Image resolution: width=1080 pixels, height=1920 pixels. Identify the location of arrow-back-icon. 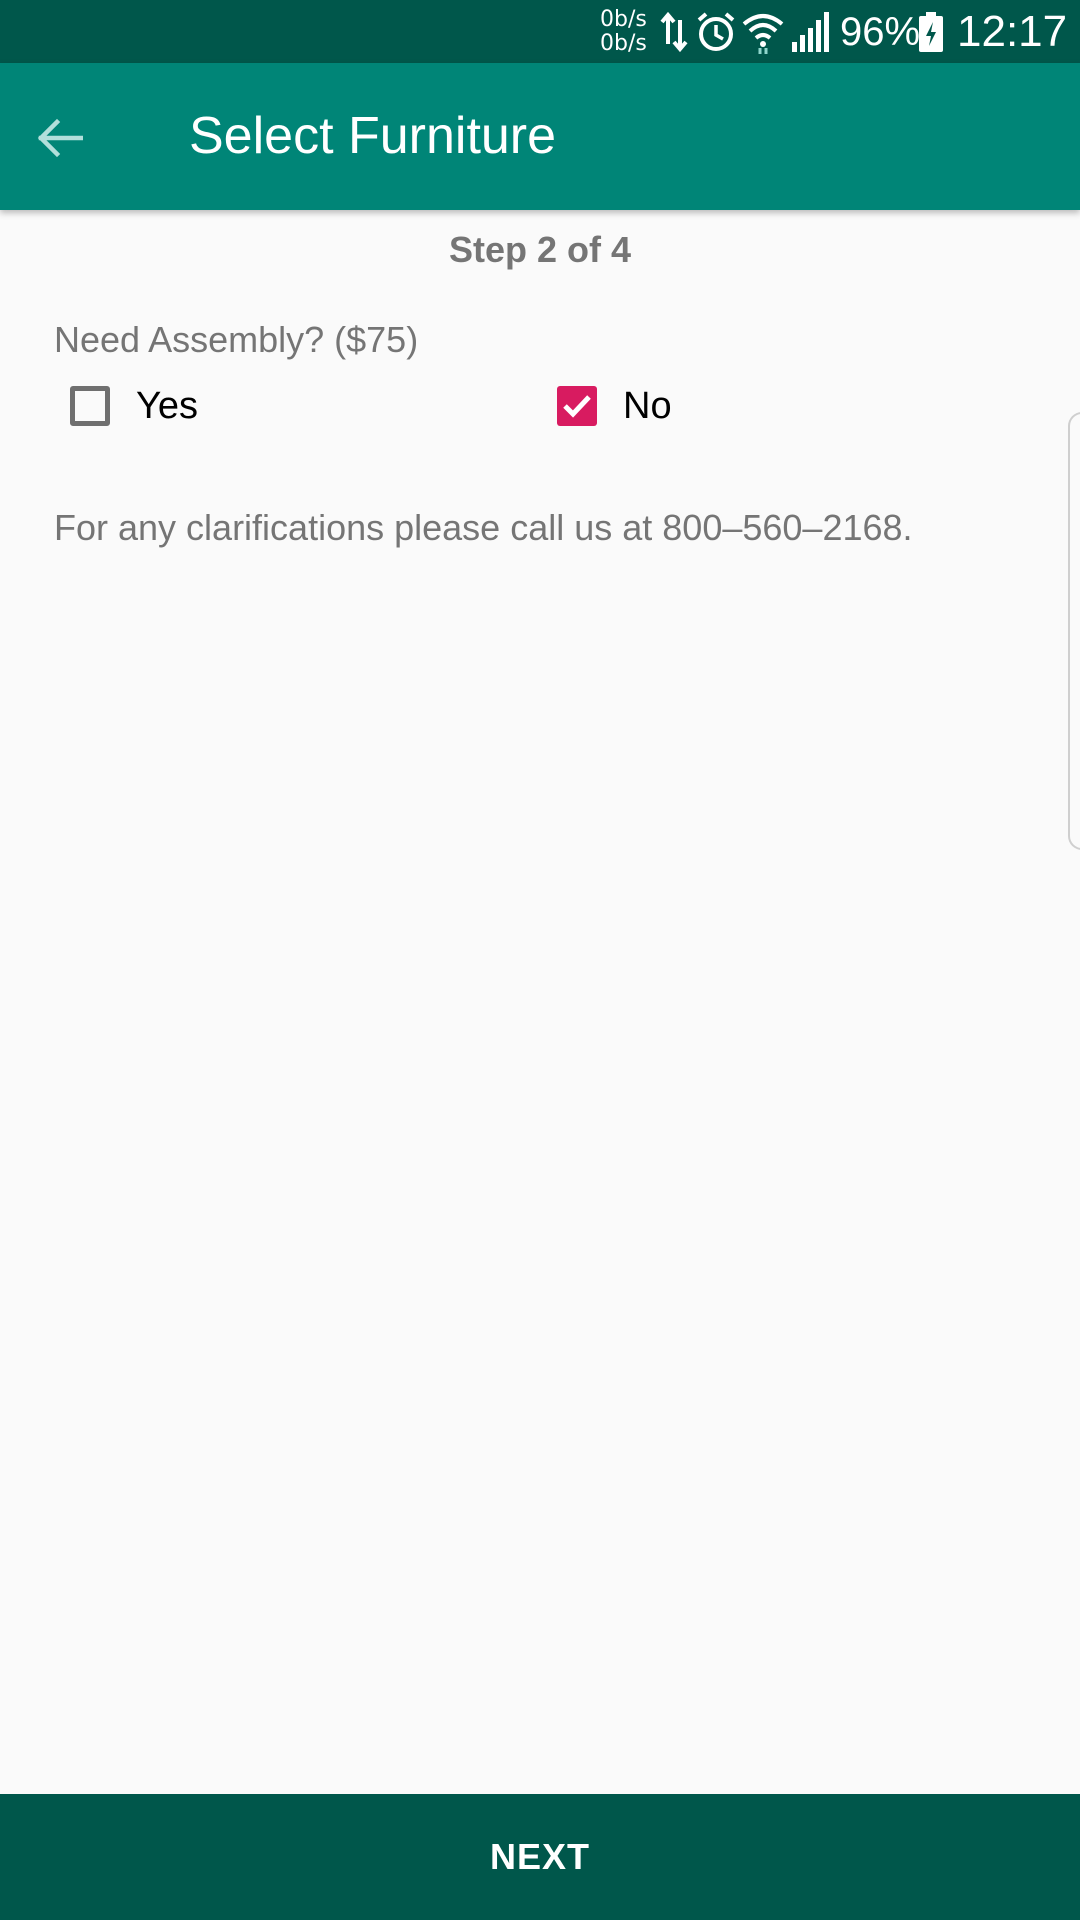
(60, 138).